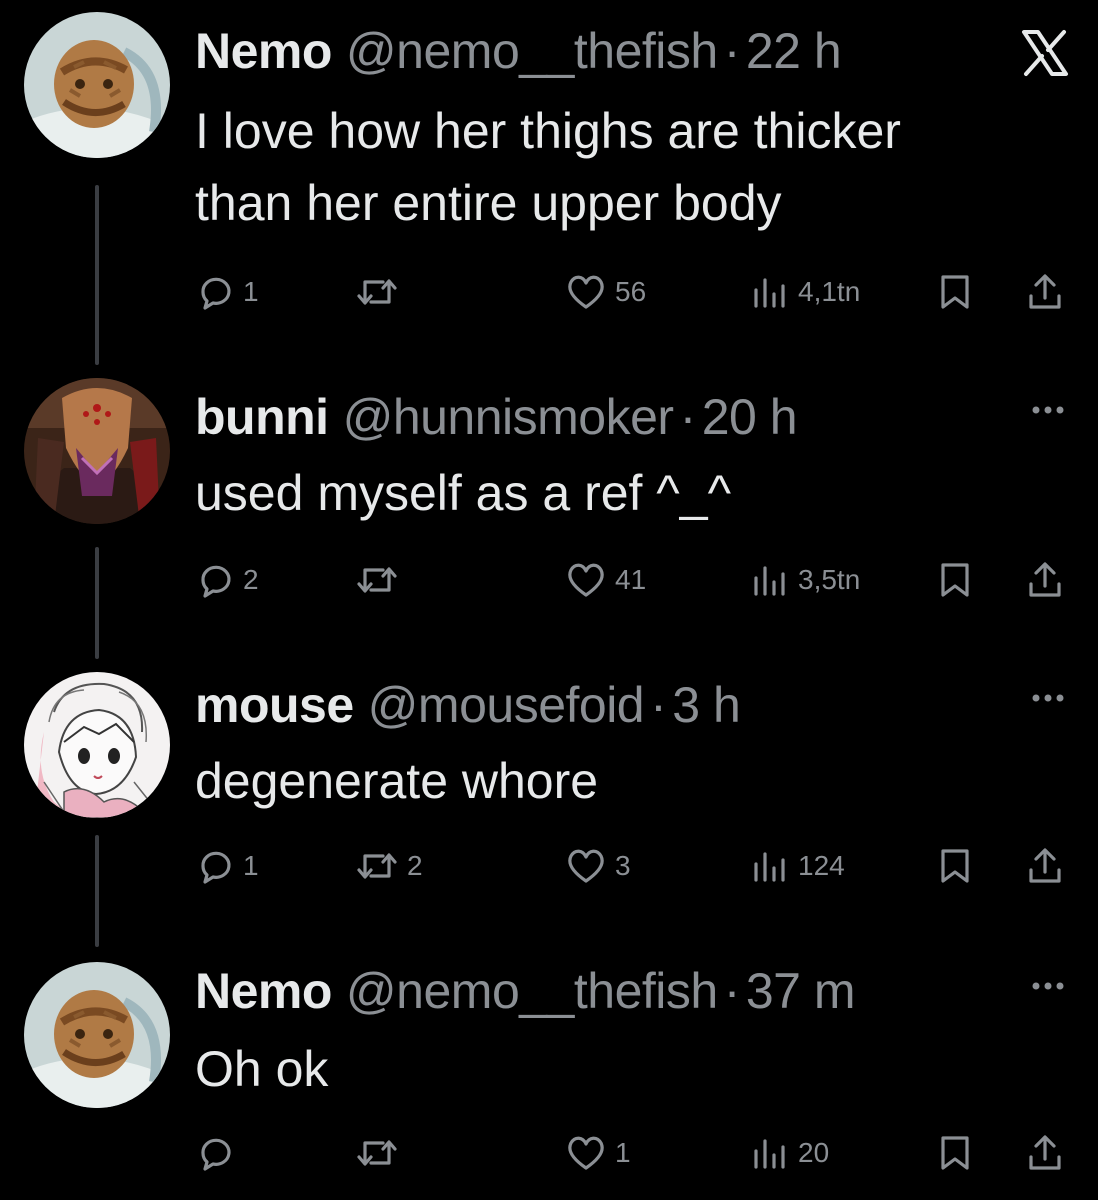  Describe the element at coordinates (598, 1153) in the screenshot. I see `like-button: 1` at that location.